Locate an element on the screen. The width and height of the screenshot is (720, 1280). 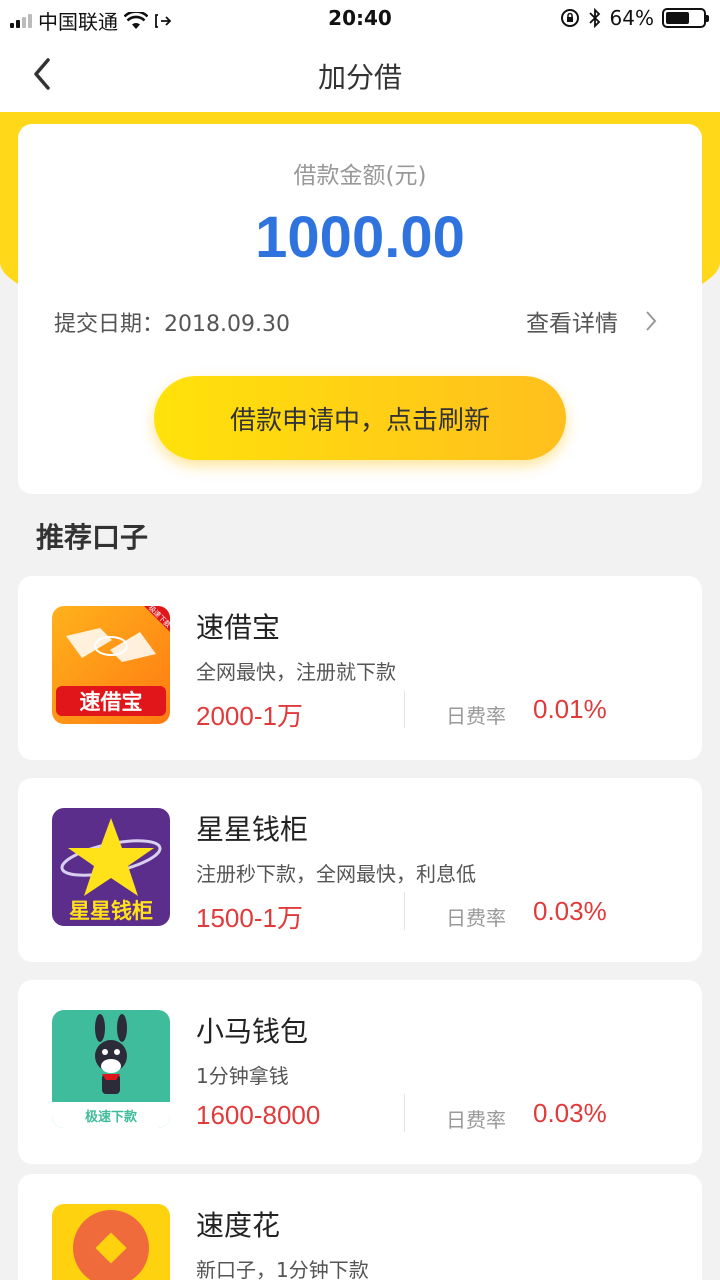
status-right: 64% is located at coordinates (634, 18).